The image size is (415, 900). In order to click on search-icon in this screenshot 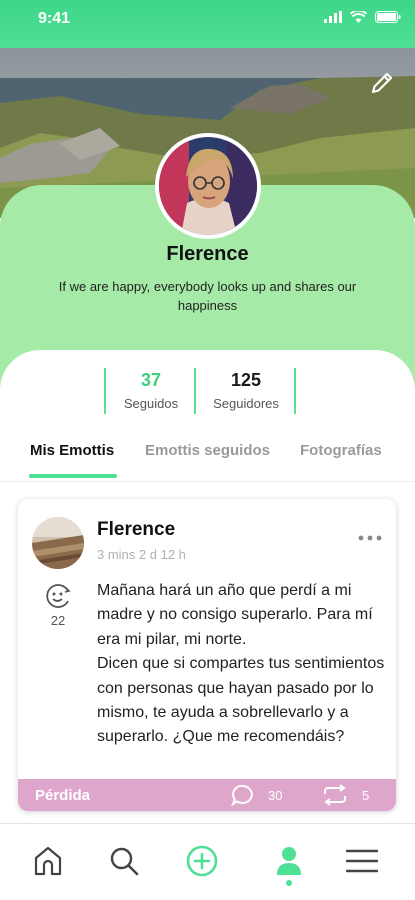, I will do `click(124, 861)`.